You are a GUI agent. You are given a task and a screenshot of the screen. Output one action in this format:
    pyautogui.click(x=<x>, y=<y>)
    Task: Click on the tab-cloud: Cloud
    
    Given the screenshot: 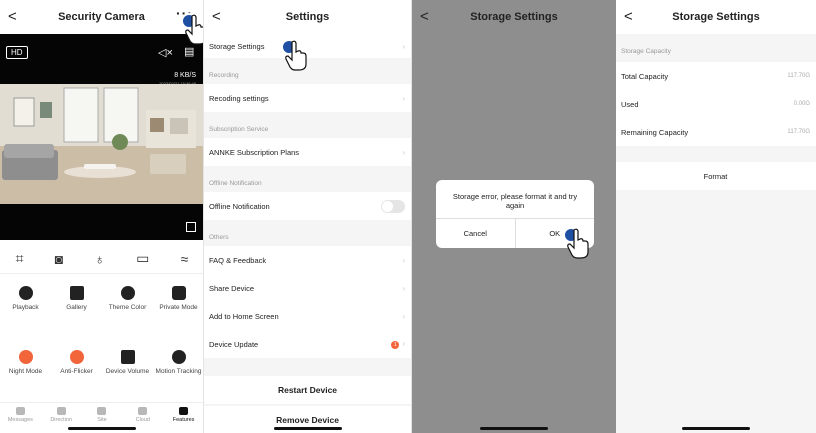 What is the action you would take?
    pyautogui.click(x=143, y=415)
    